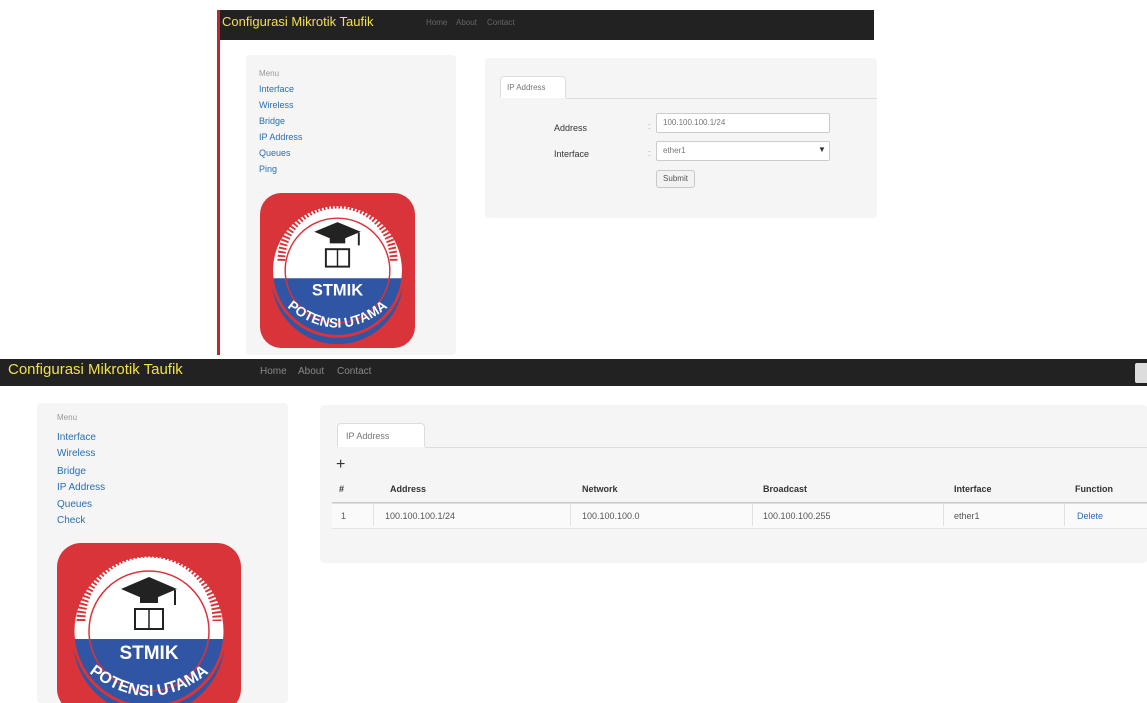 This screenshot has height=703, width=1147. I want to click on sidebar-item-check: Check, so click(71, 520).